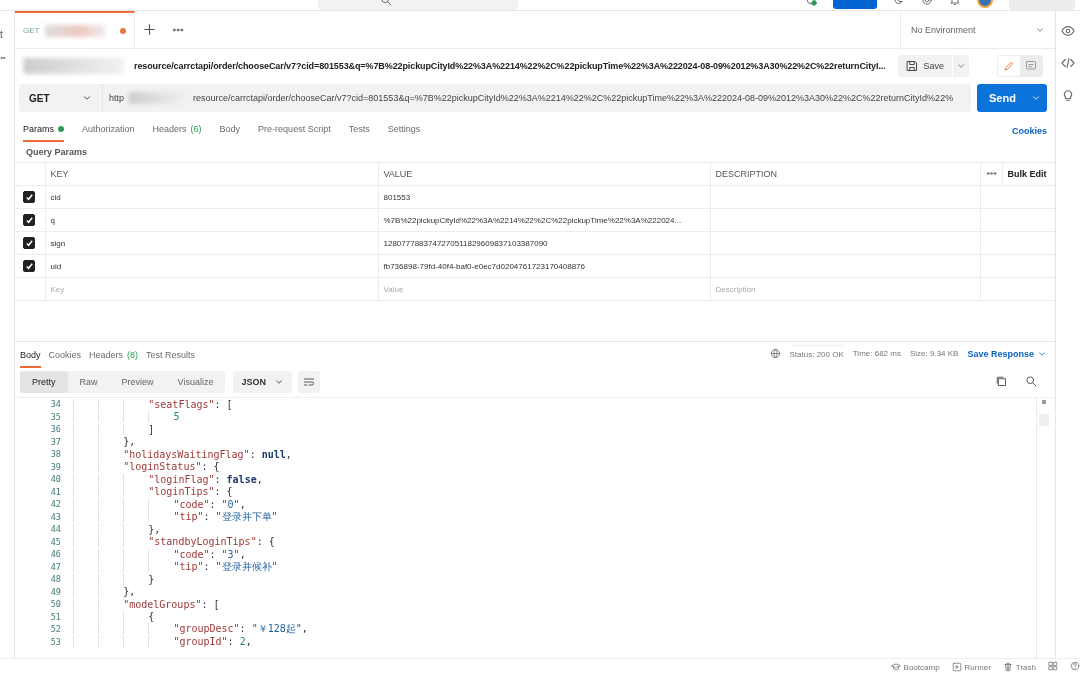 The height and width of the screenshot is (675, 1080). I want to click on save-icon, so click(912, 66).